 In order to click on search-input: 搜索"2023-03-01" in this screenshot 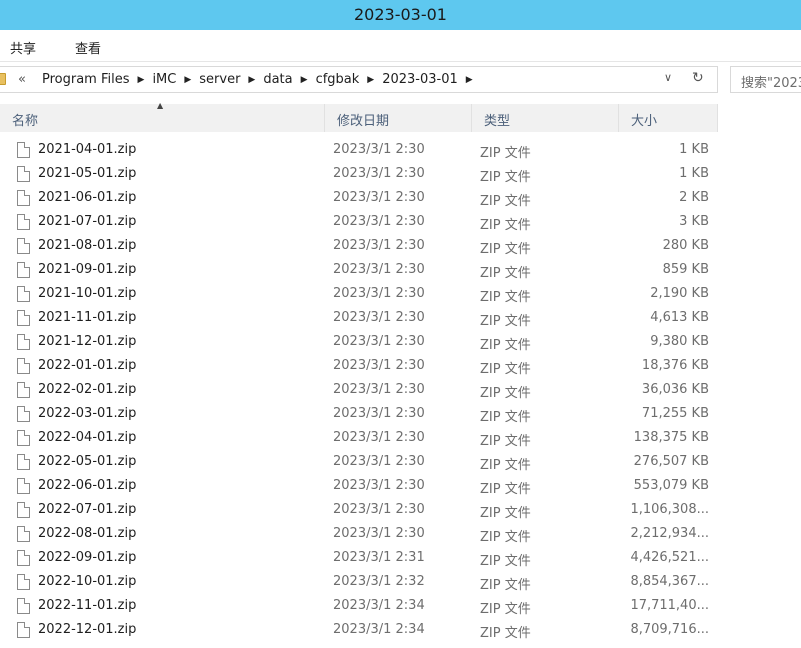, I will do `click(765, 79)`.